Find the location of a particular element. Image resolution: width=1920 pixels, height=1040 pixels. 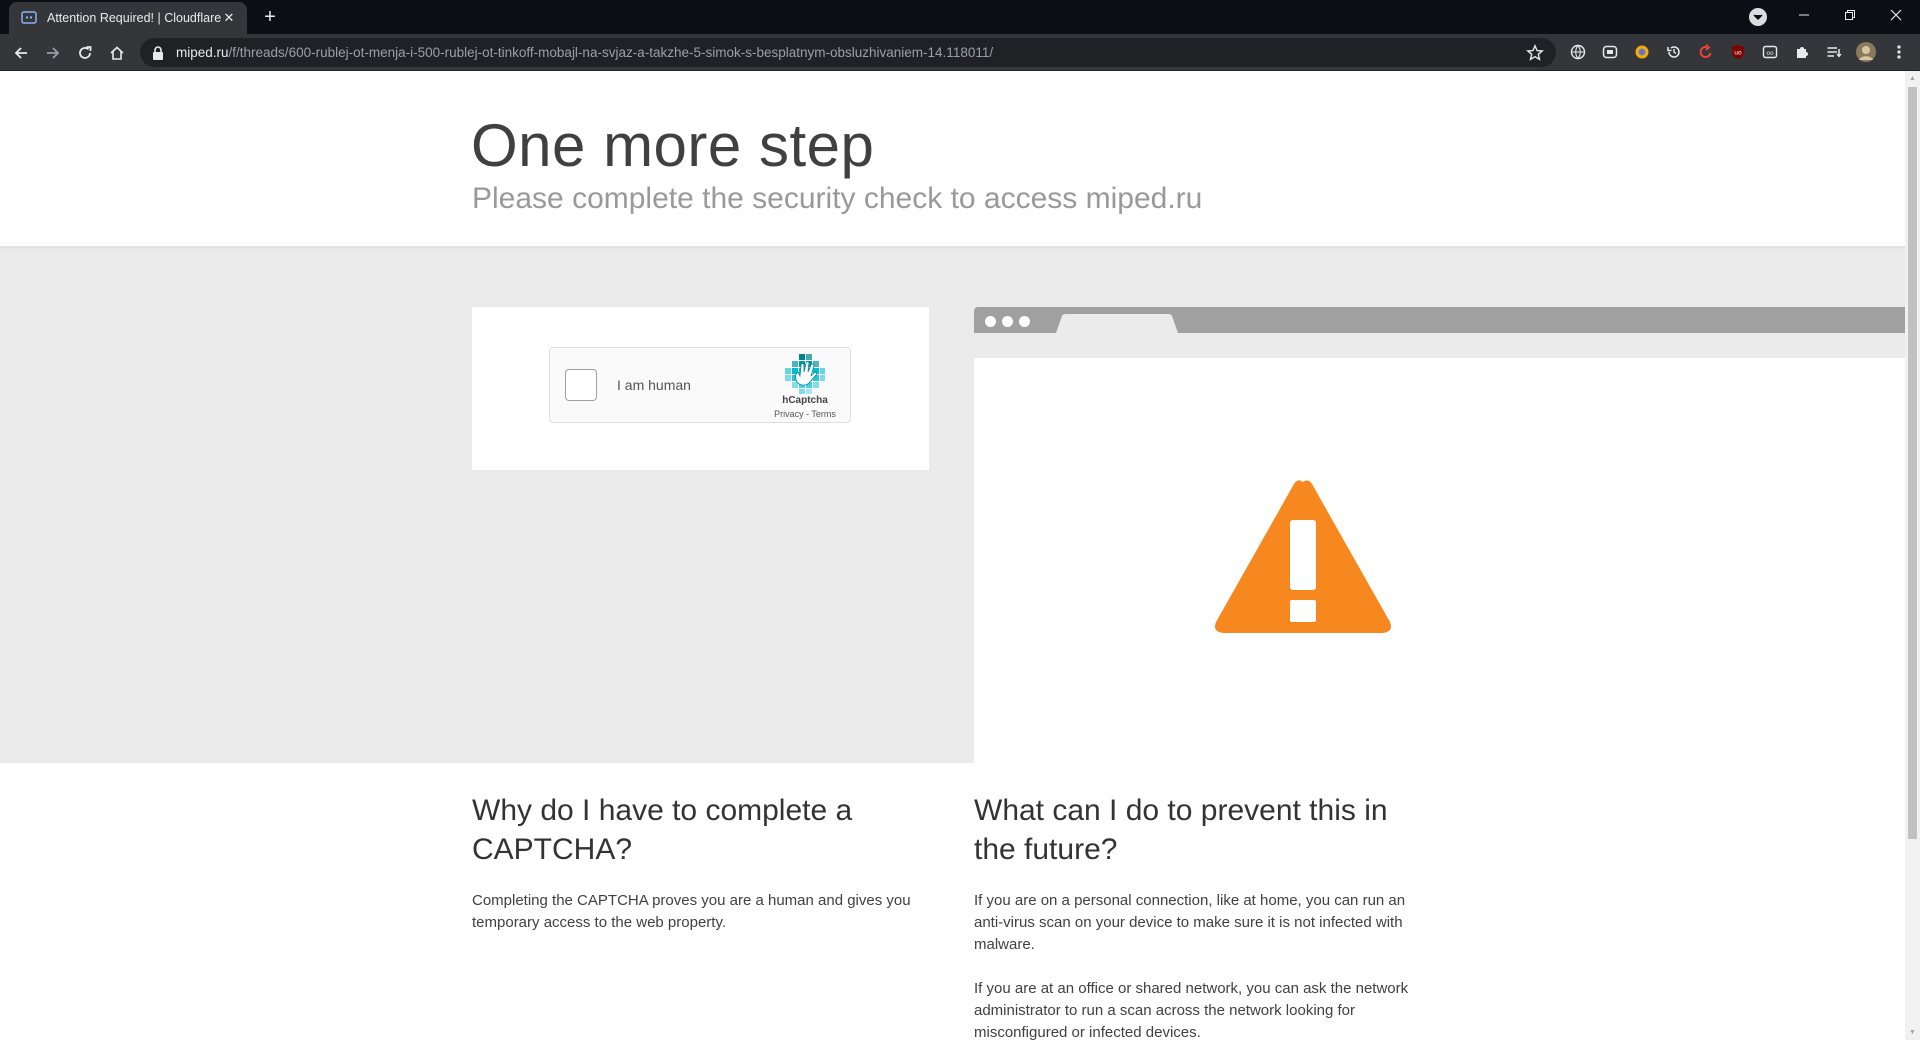

i-am-human-checkbox is located at coordinates (581, 385).